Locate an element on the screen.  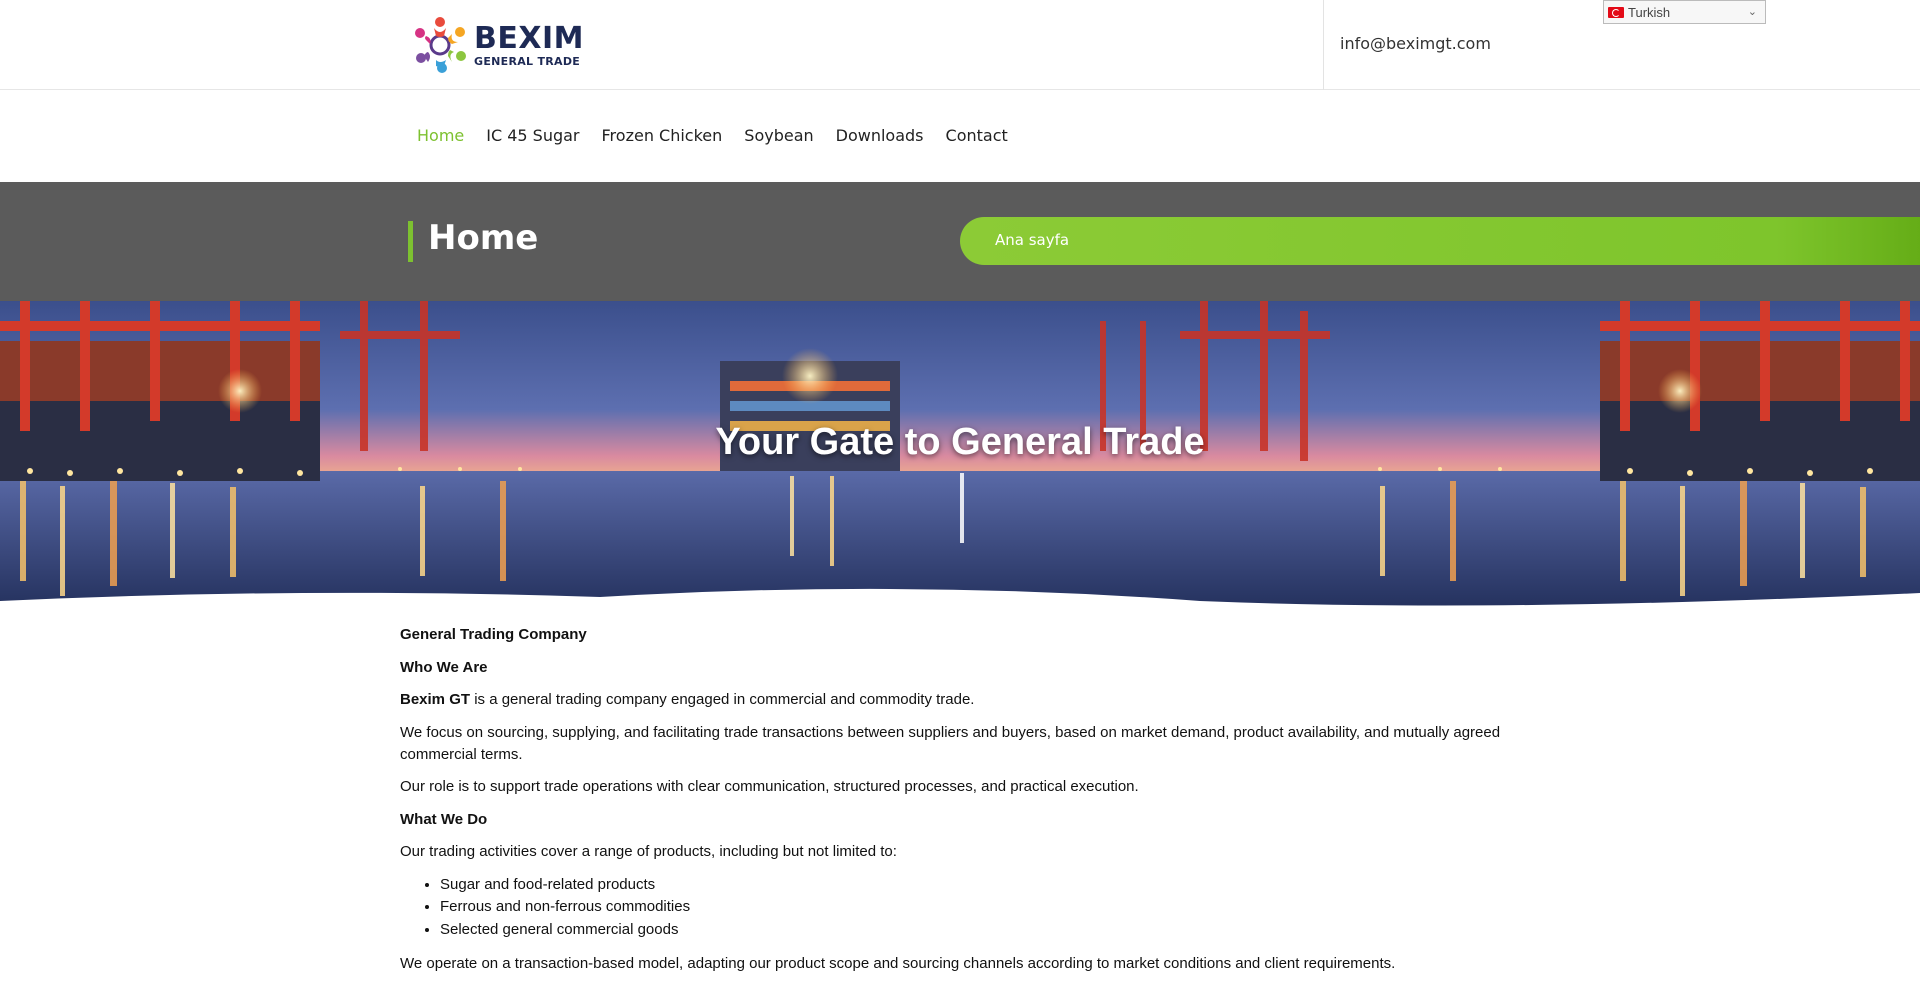
section-heading-who-we-are: Who We Are is located at coordinates (444, 667).